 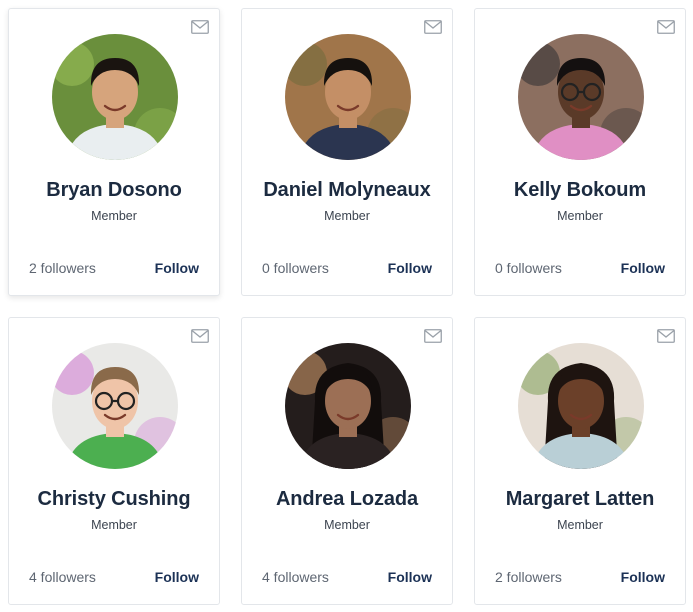 I want to click on member-name: Christy Cushing, so click(x=114, y=499).